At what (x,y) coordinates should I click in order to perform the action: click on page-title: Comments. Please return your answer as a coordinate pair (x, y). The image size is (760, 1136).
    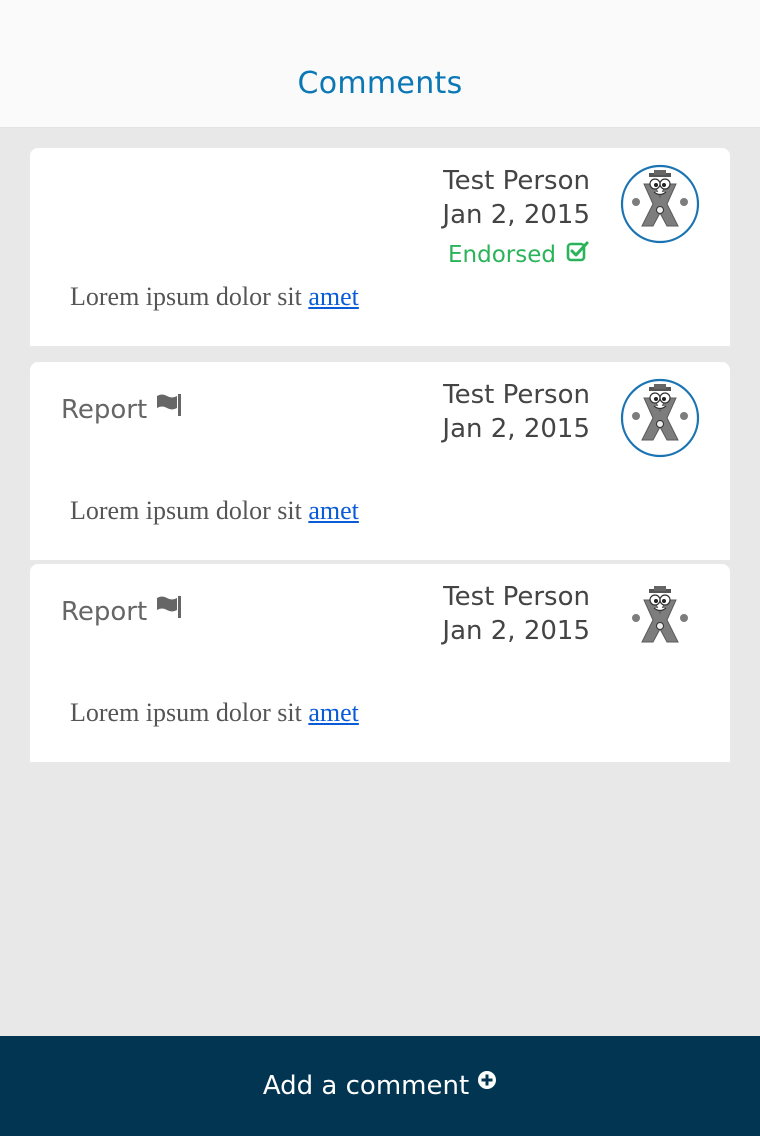
    Looking at the image, I should click on (380, 83).